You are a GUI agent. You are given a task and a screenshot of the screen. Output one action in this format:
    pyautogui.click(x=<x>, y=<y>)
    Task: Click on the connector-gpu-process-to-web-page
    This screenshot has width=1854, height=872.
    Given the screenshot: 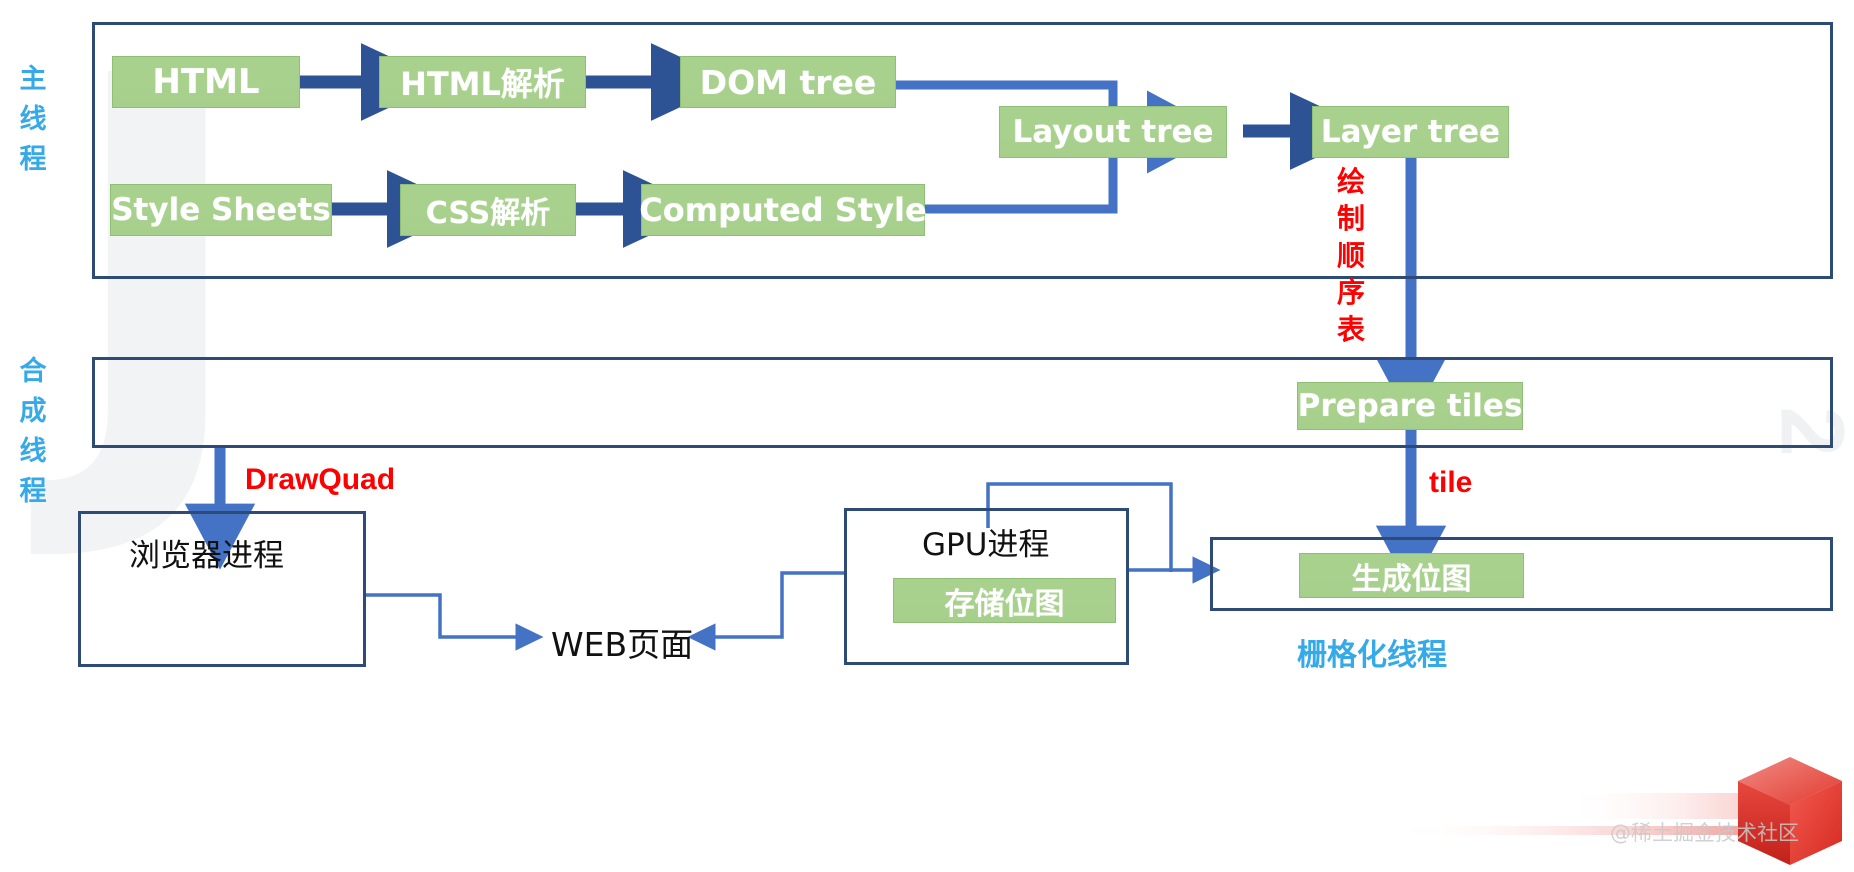 What is the action you would take?
    pyautogui.click(x=765, y=611)
    